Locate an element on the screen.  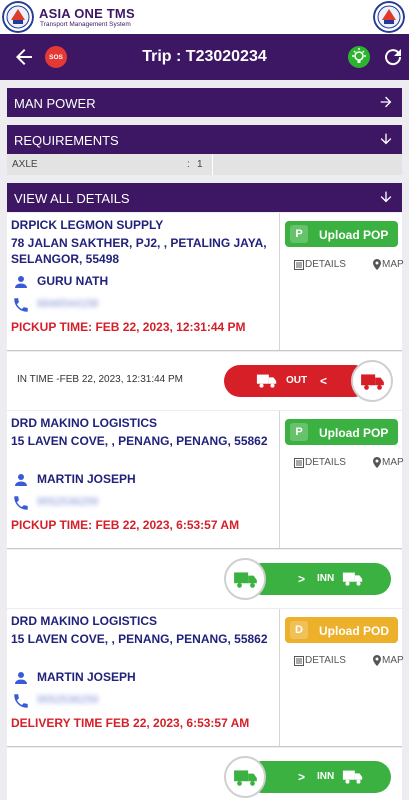
contact-phone: 6846544158 is located at coordinates (67, 304).